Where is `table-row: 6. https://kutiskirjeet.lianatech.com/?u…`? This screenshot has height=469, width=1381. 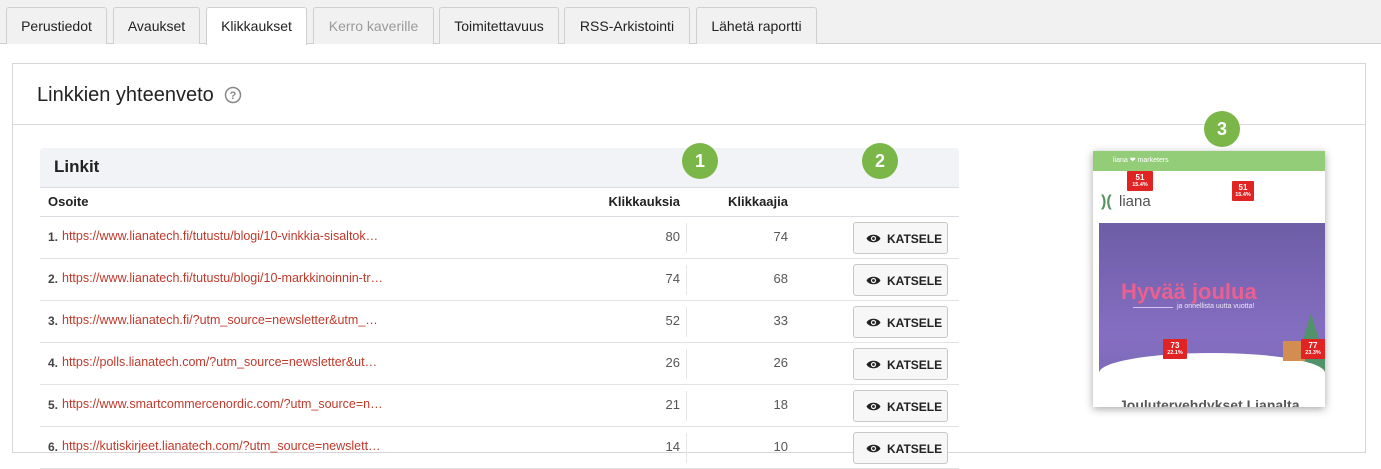
table-row: 6. https://kutiskirjeet.lianatech.com/?u… is located at coordinates (499, 448).